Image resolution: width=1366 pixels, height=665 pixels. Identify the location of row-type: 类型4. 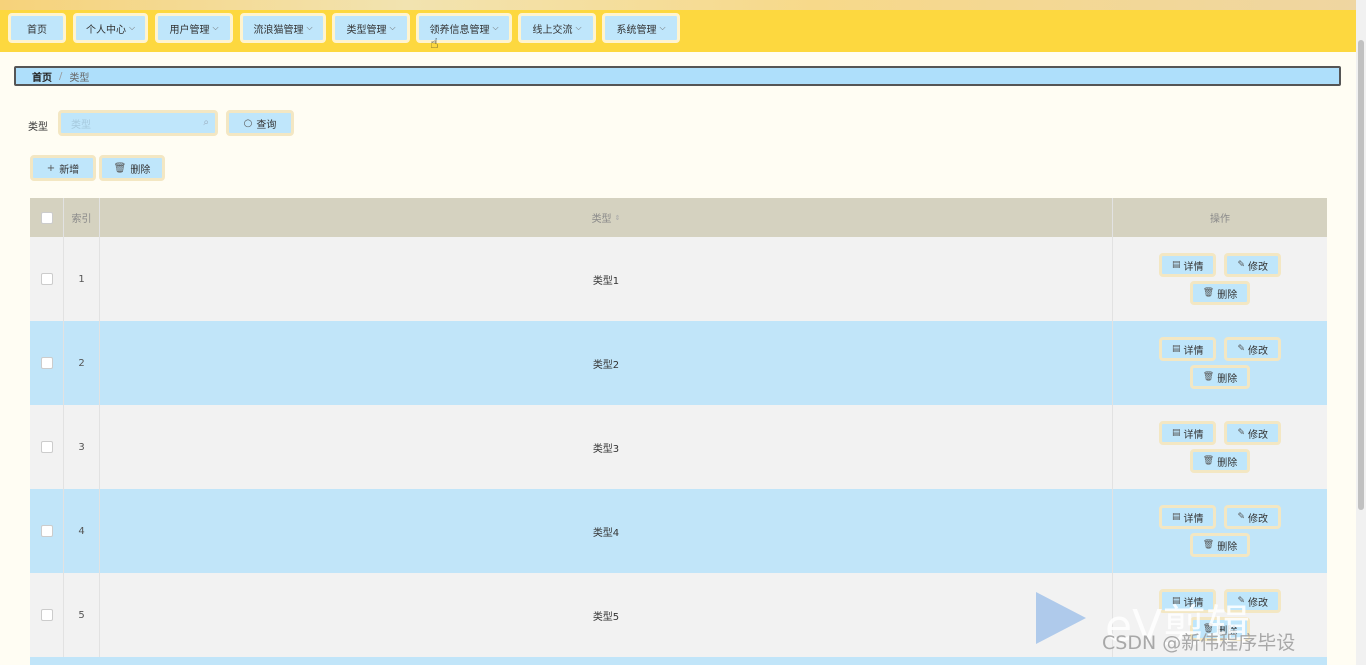
(606, 531).